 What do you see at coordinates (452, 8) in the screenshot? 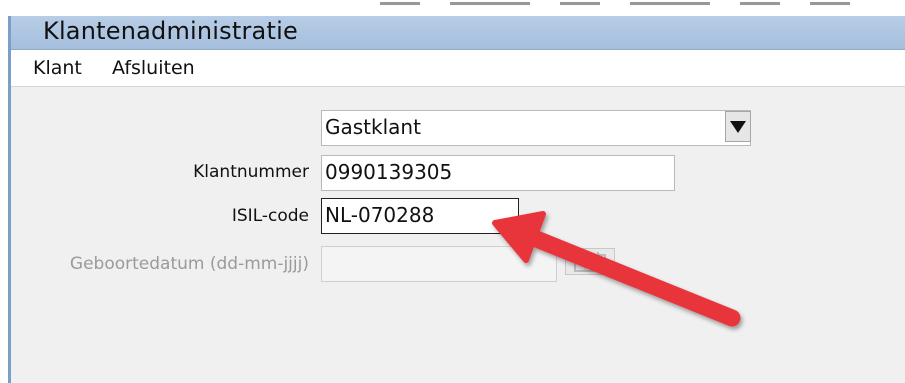
I see `background-strip` at bounding box center [452, 8].